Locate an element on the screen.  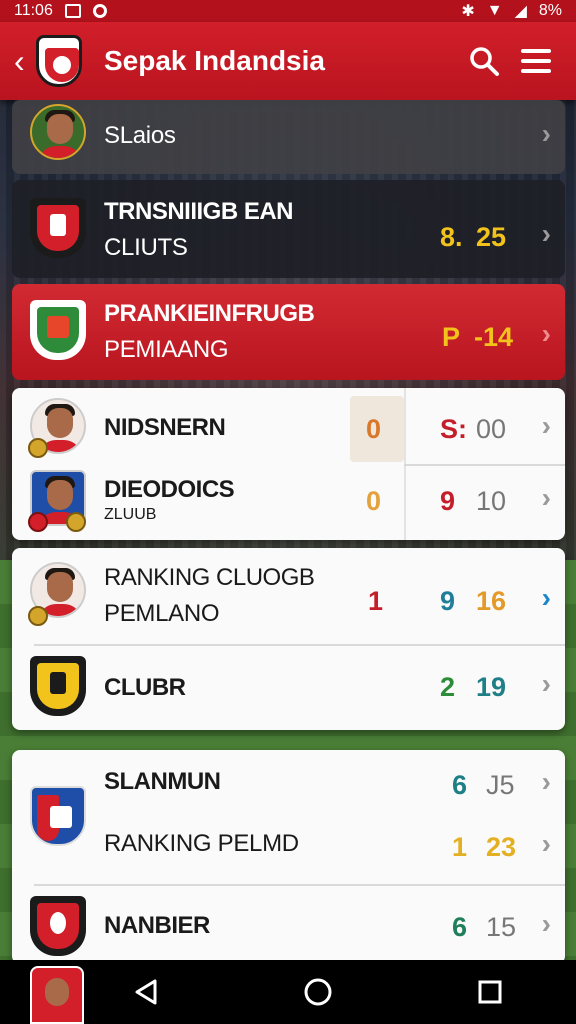
row-title: RANKING PELMD is located at coordinates (201, 844).